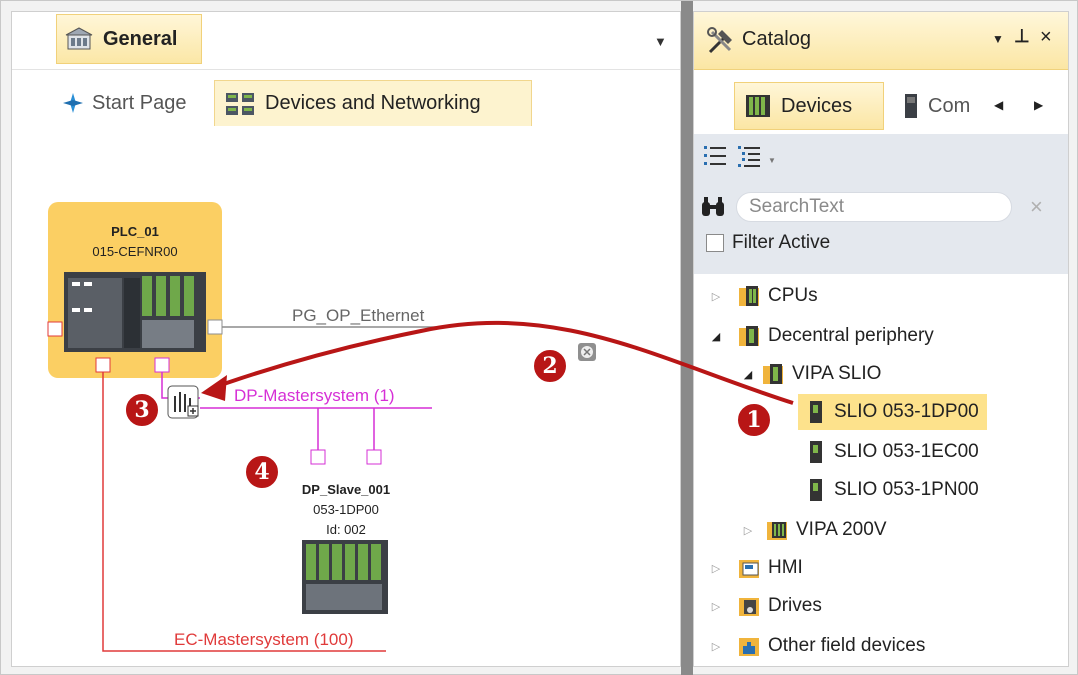 The image size is (1078, 675). Describe the element at coordinates (687, 338) in the screenshot. I see `panel-splitter` at that location.